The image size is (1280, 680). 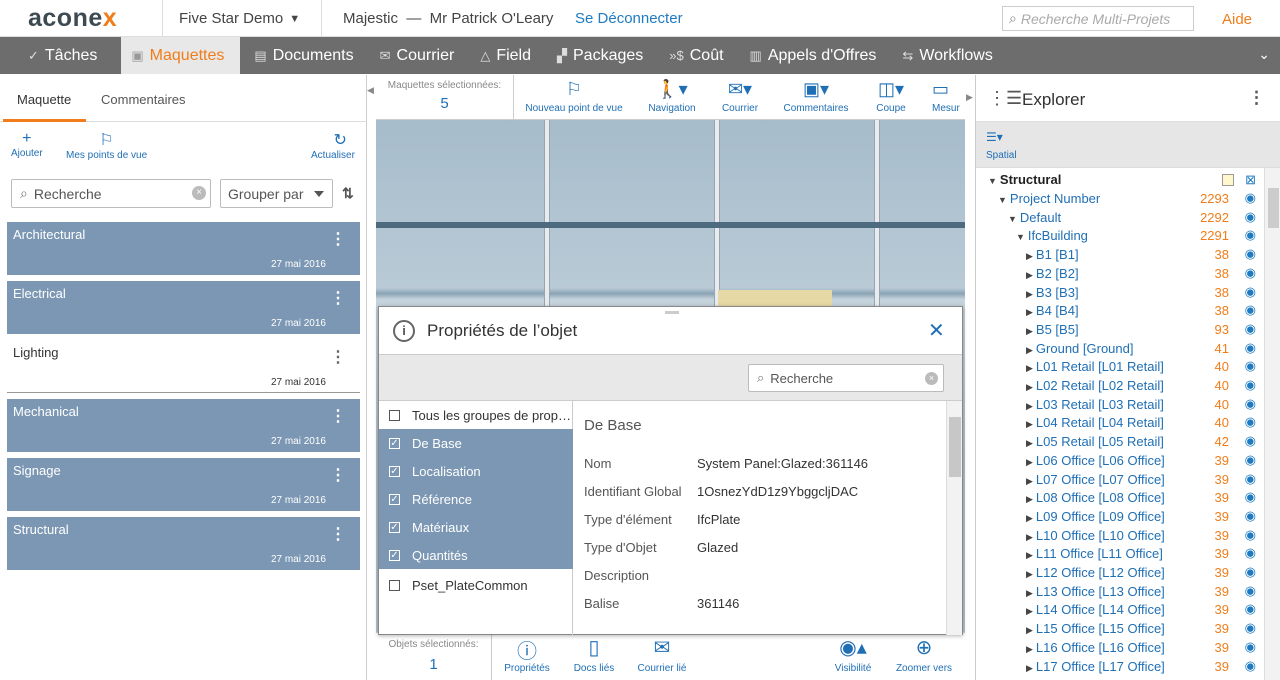 I want to click on tree-node: ▶ B3 [B3] 38 ◉, so click(x=1120, y=294).